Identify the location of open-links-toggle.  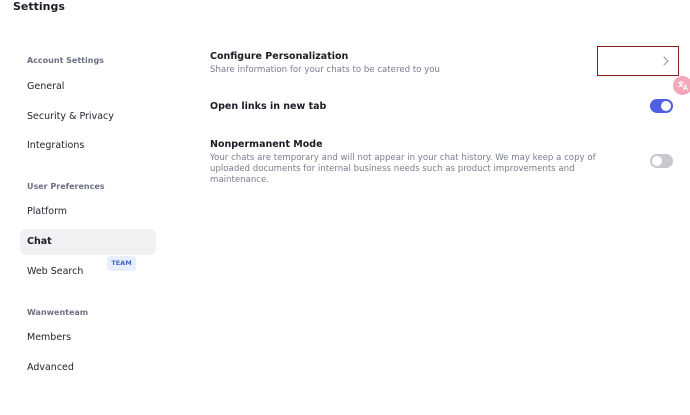
(661, 106).